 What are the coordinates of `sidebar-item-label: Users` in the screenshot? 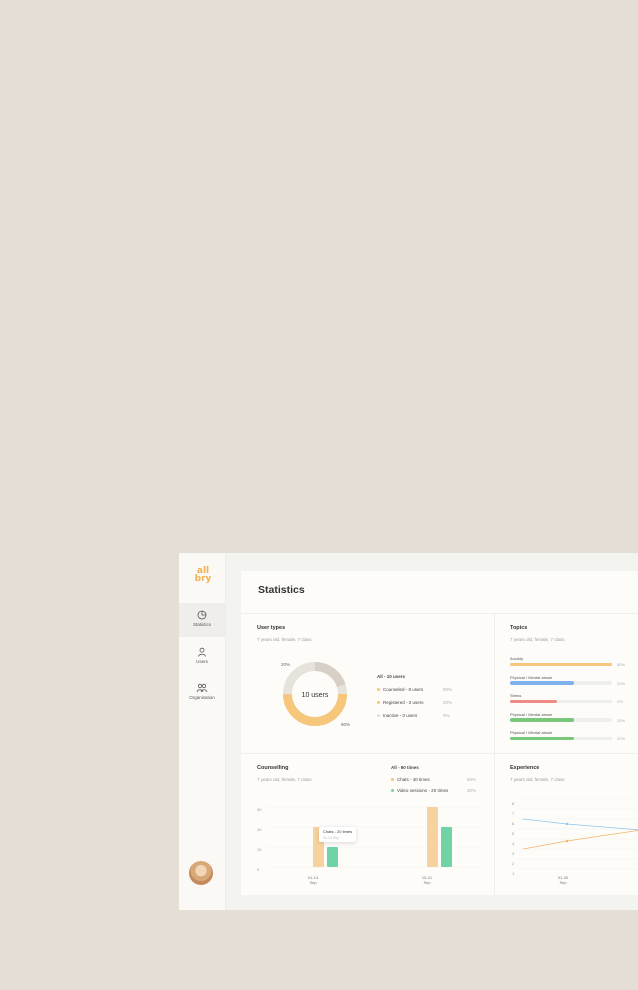 It's located at (202, 661).